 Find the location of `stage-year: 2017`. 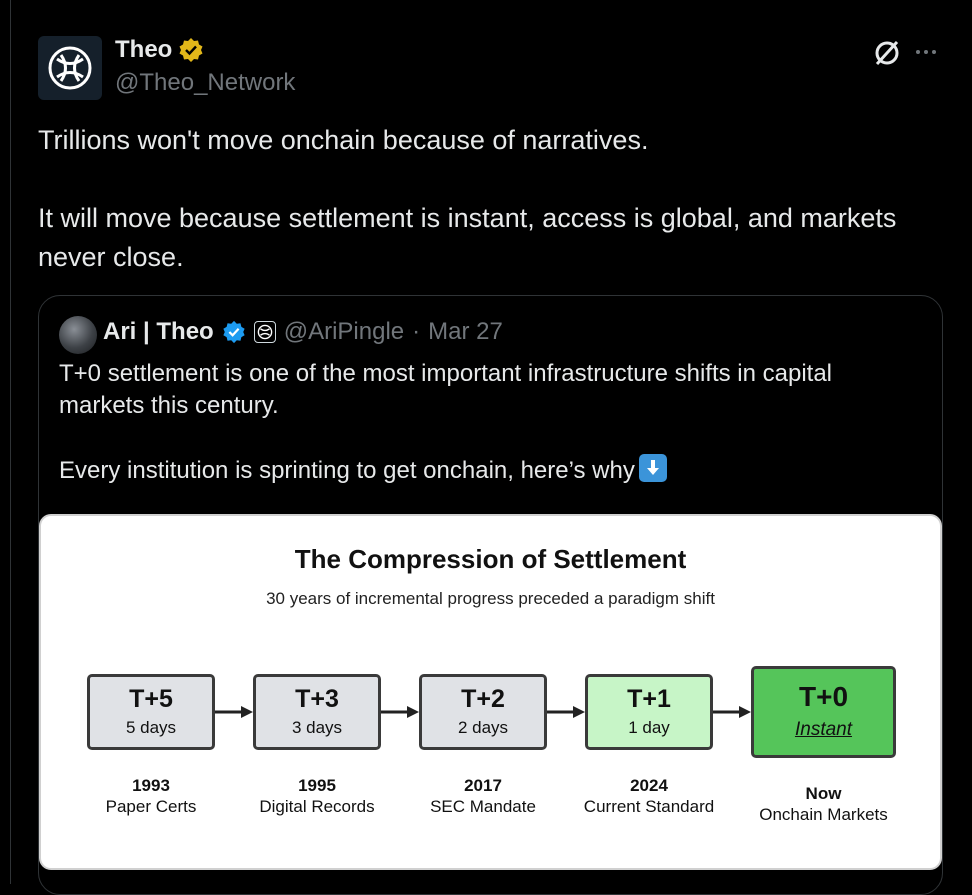

stage-year: 2017 is located at coordinates (483, 785).